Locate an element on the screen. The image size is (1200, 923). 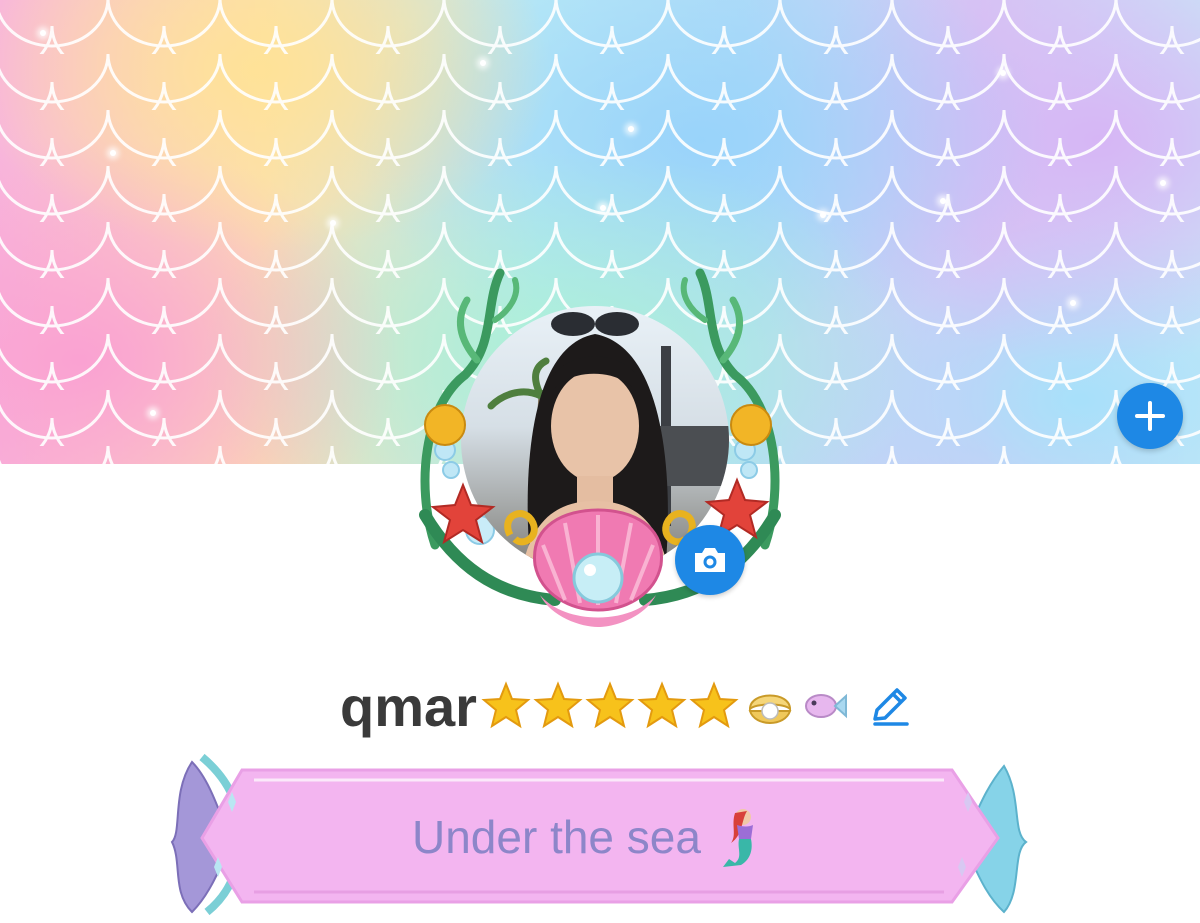
camera-icon is located at coordinates (710, 560).